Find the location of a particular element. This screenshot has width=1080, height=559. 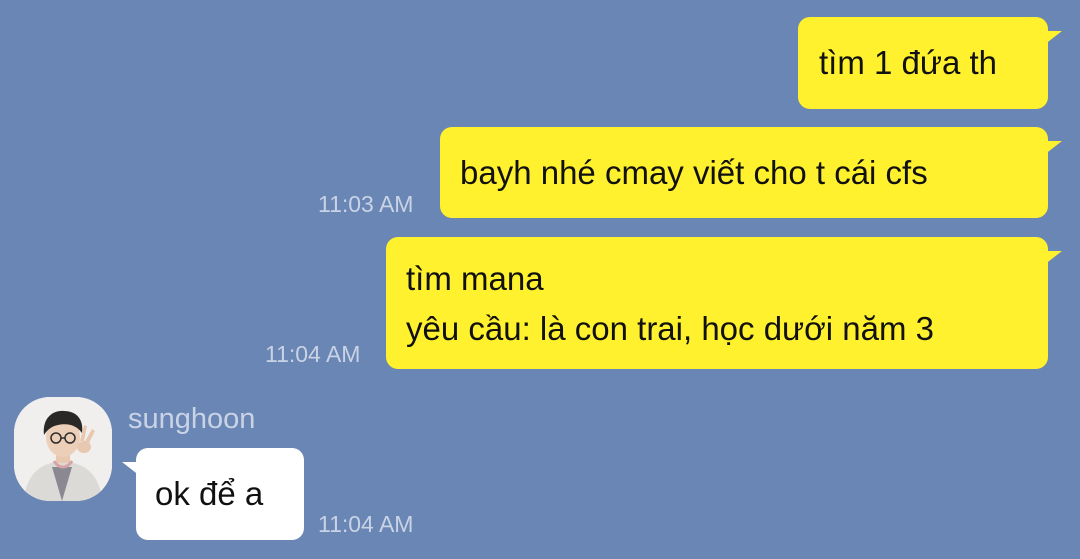

message-text: ok để a is located at coordinates (209, 493).